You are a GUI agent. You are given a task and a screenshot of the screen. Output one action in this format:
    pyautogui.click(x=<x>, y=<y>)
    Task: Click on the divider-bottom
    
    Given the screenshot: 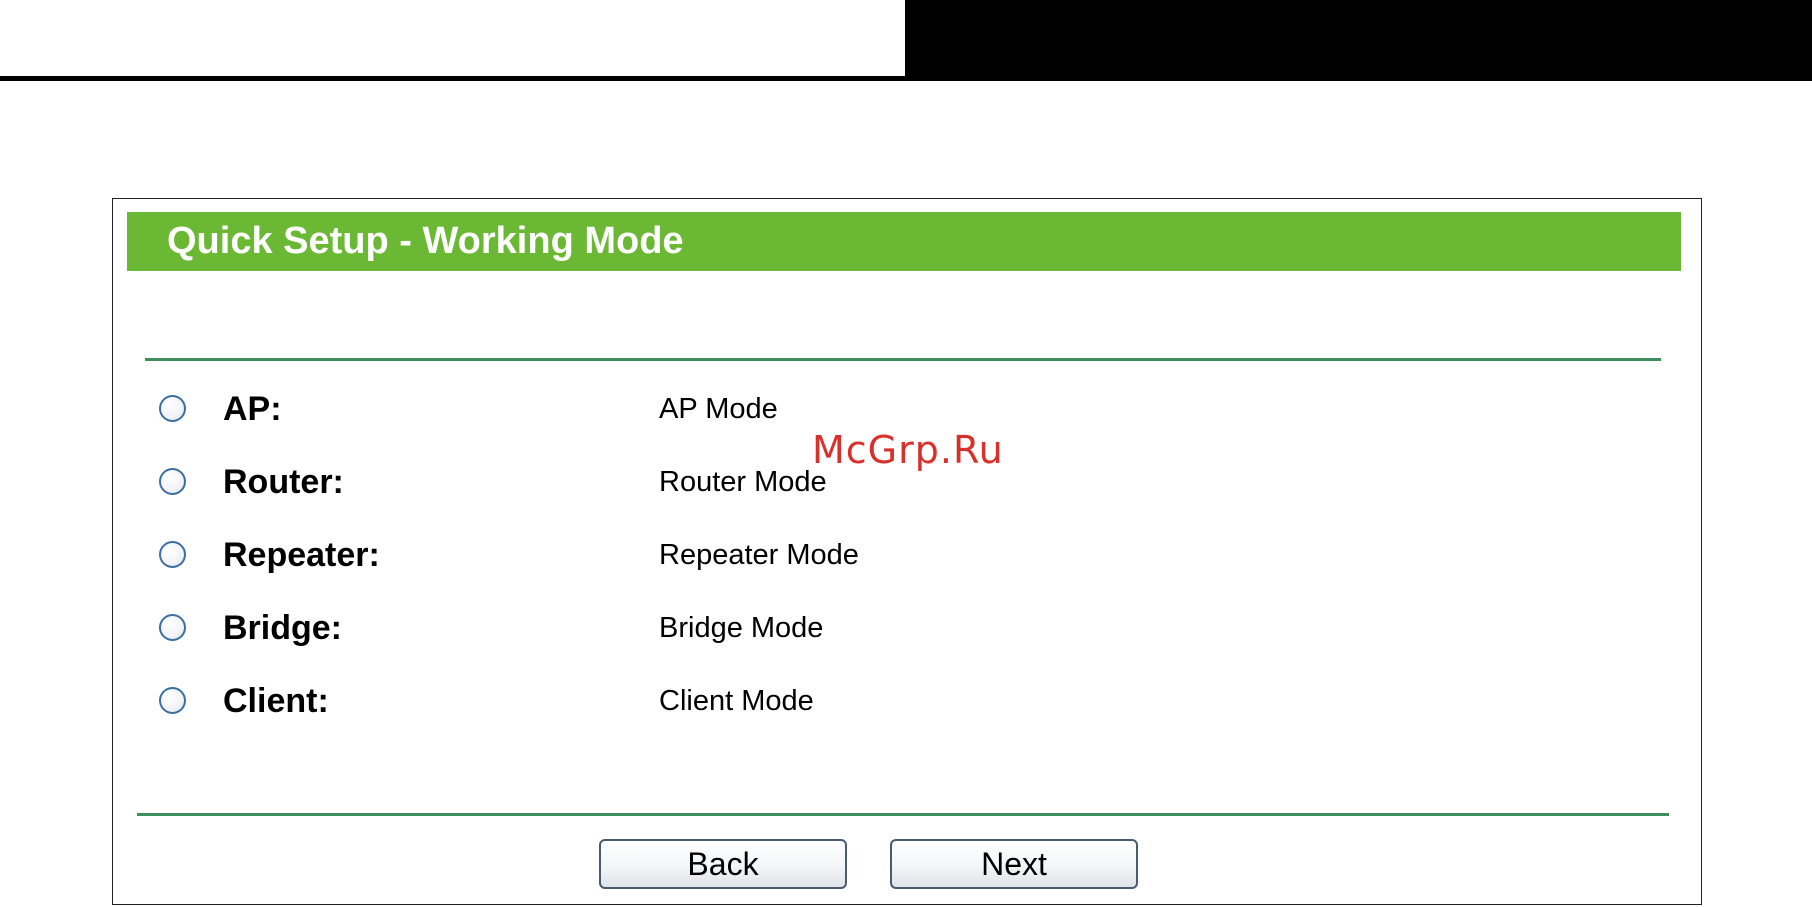 What is the action you would take?
    pyautogui.click(x=903, y=814)
    